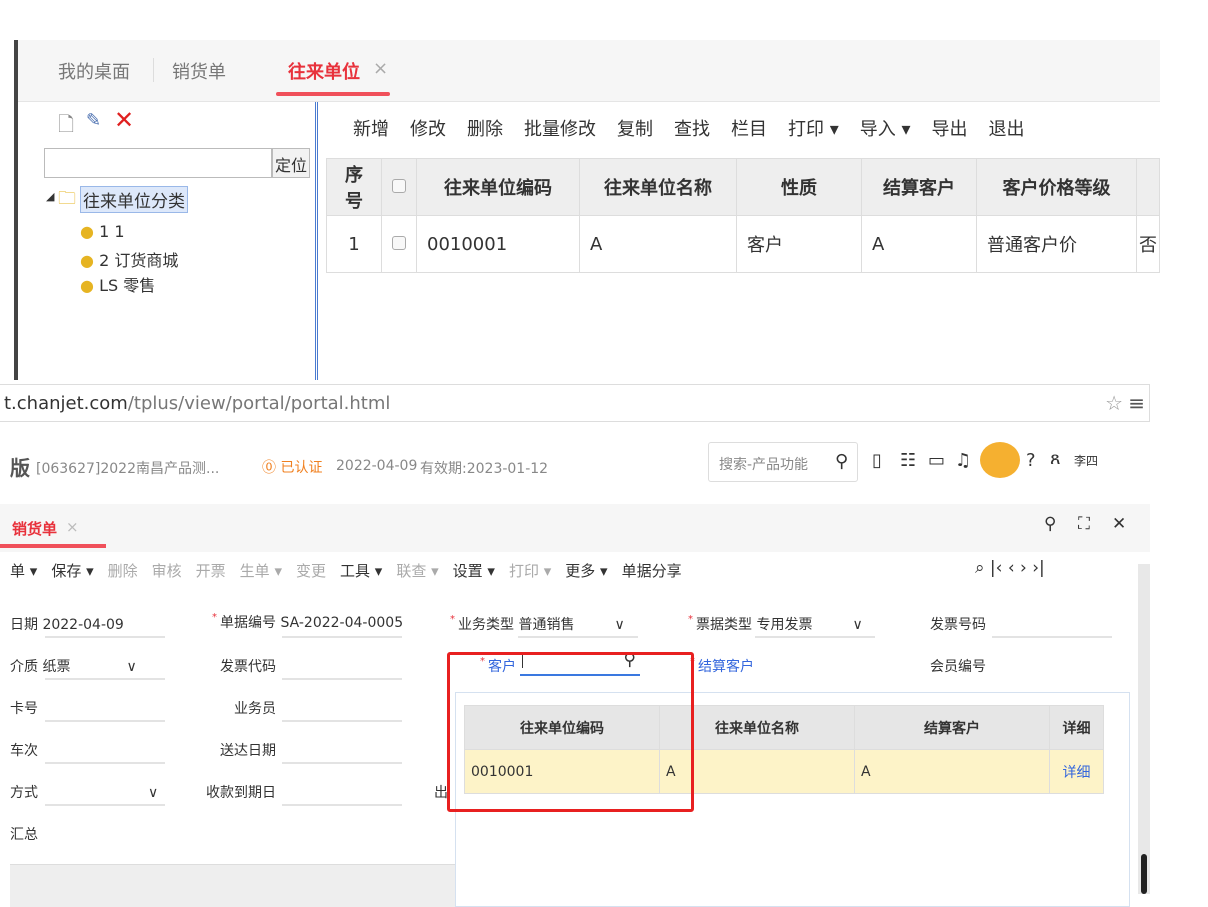 This screenshot has width=1208, height=907. I want to click on col-name: 往来单位名称, so click(658, 187).